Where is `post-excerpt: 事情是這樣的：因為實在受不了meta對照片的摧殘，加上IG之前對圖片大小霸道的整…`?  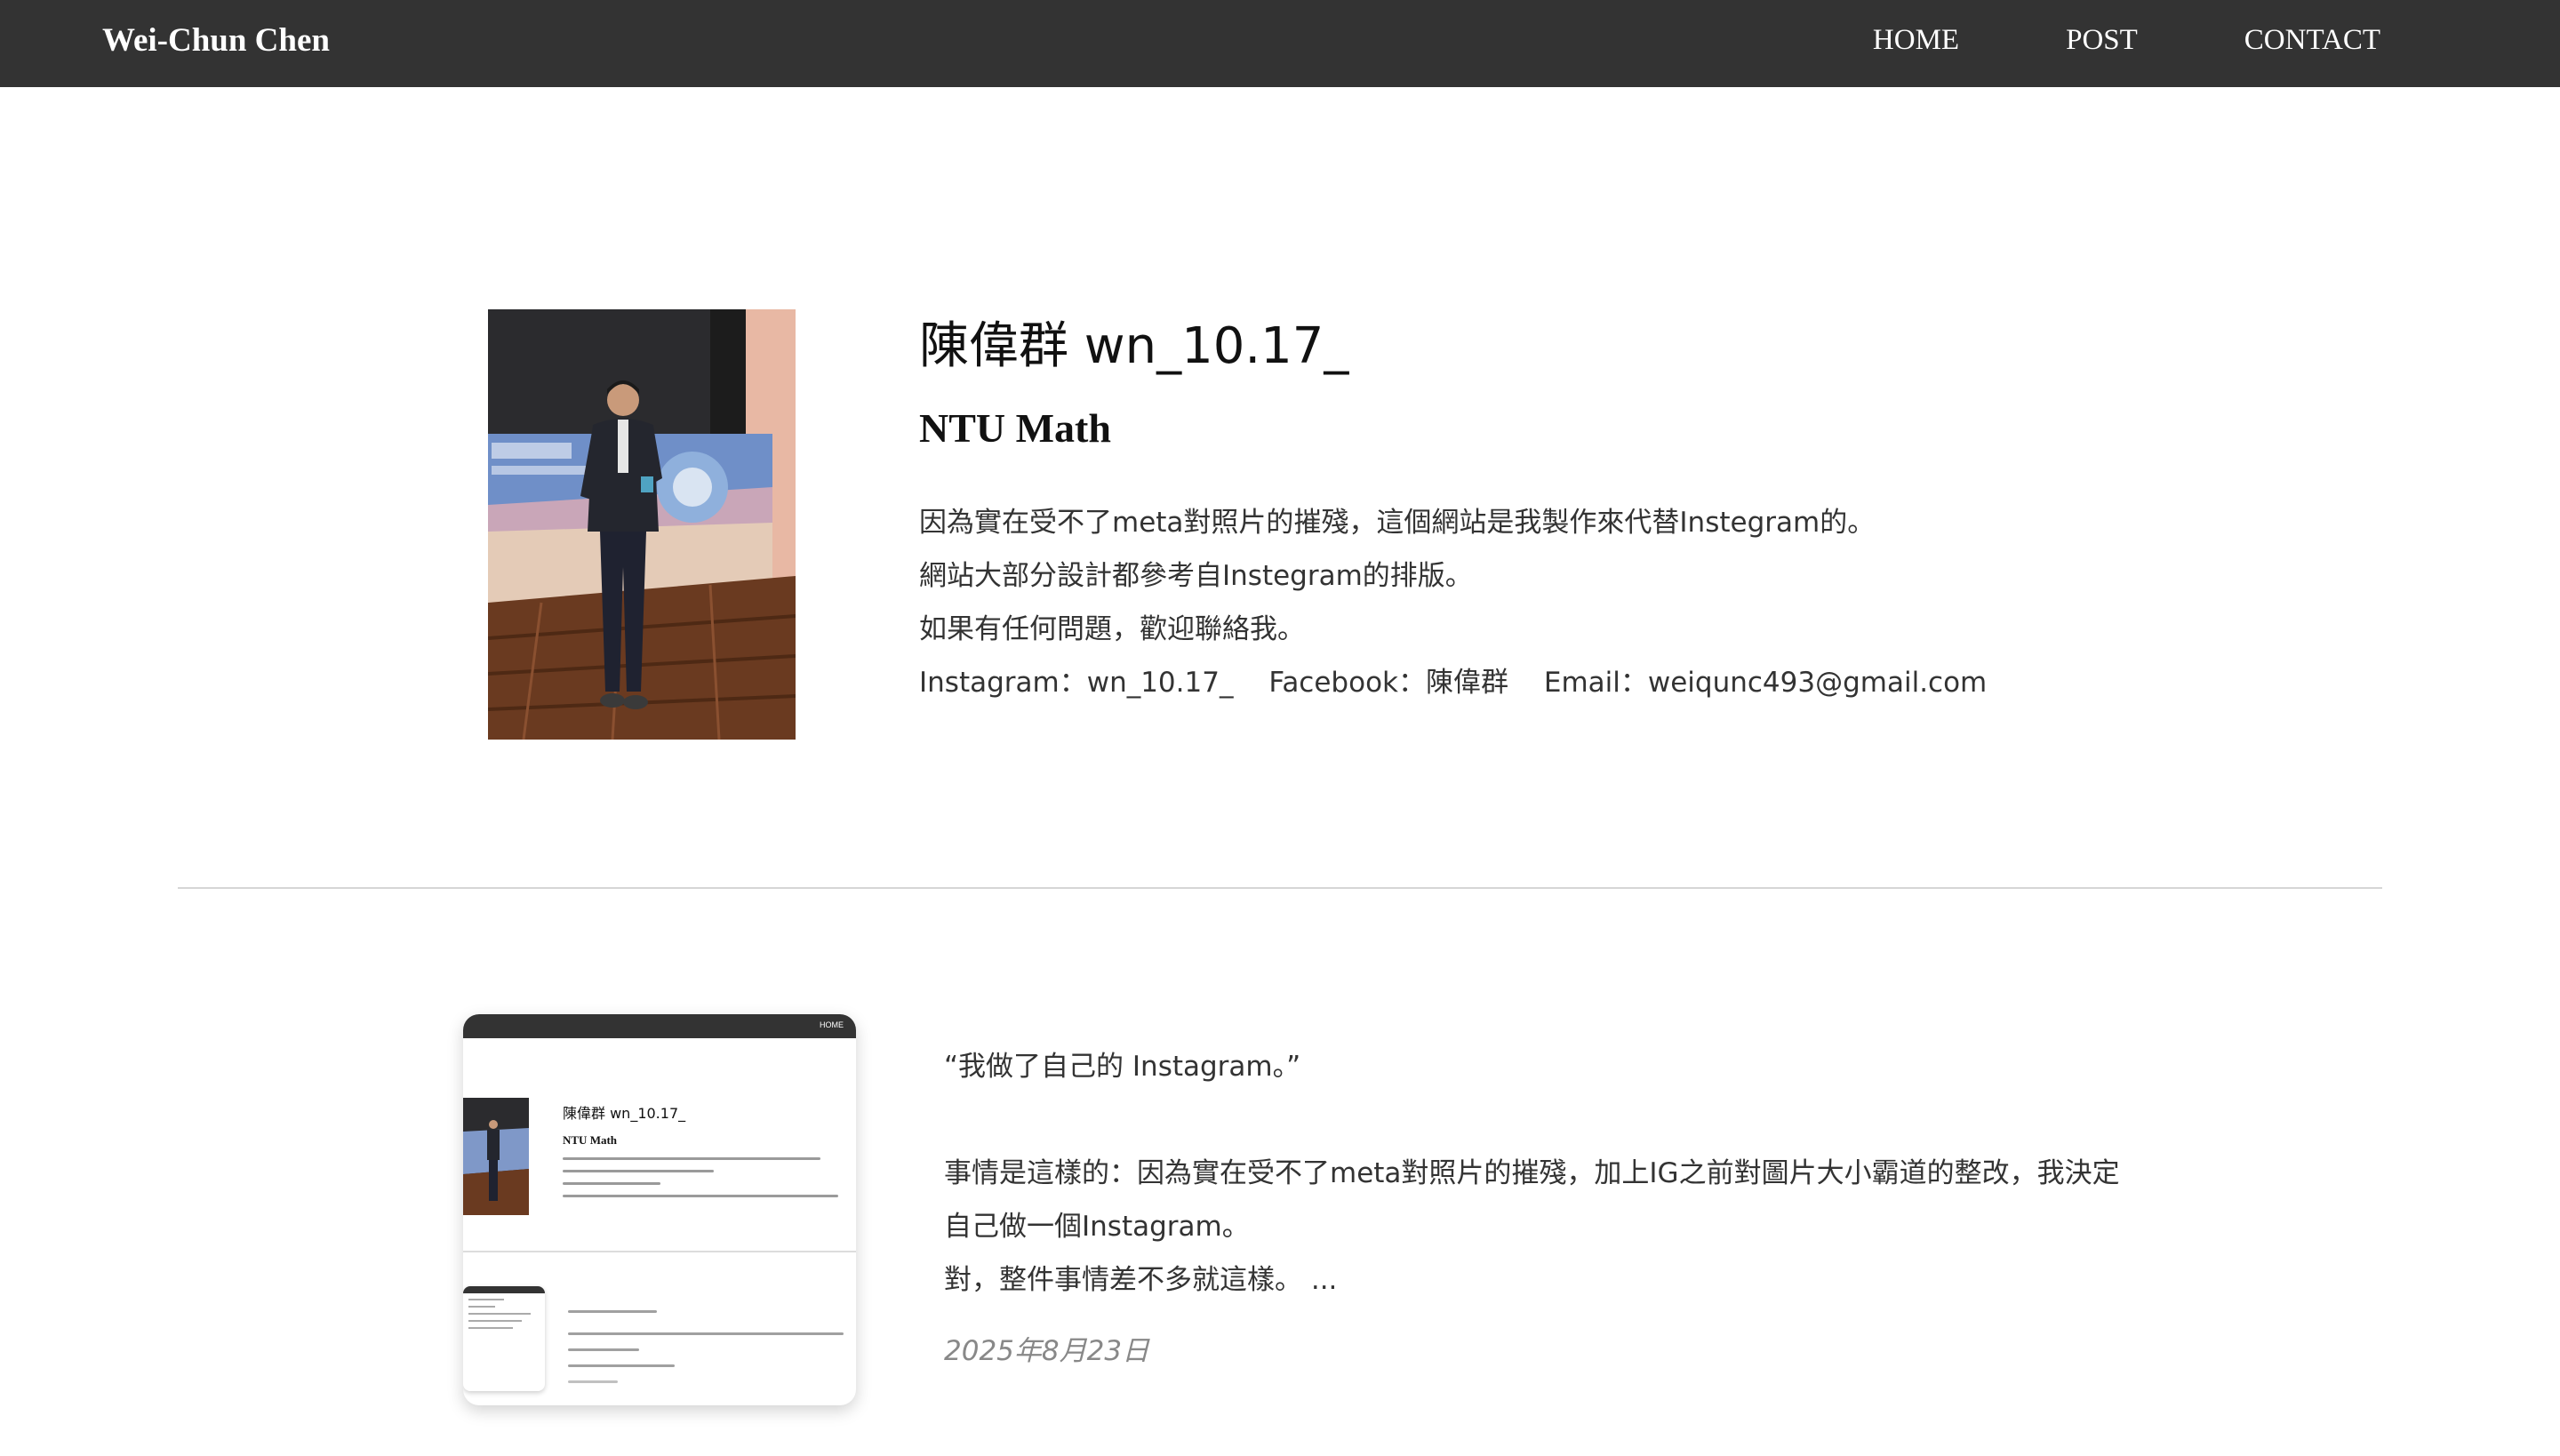 post-excerpt: 事情是這樣的：因為實在受不了meta對照片的摧殘，加上IG之前對圖片大小霸道的整… is located at coordinates (1544, 1227).